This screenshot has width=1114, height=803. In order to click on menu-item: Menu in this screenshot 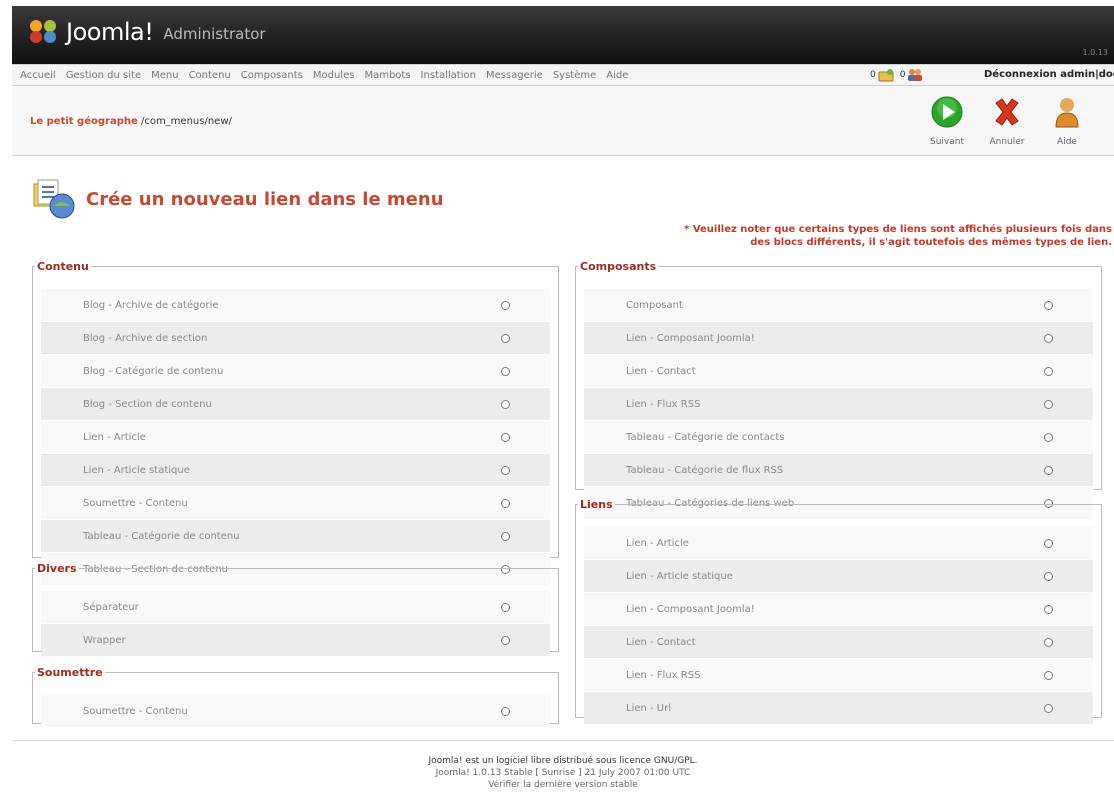, I will do `click(164, 75)`.